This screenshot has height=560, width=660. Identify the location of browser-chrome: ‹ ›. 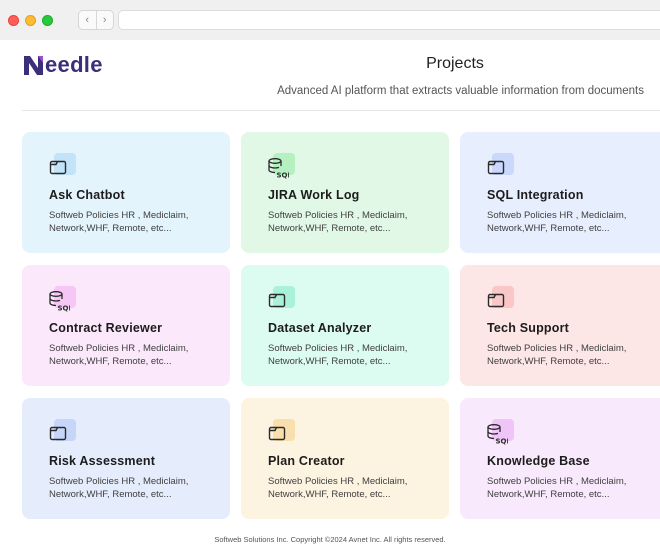
(330, 20).